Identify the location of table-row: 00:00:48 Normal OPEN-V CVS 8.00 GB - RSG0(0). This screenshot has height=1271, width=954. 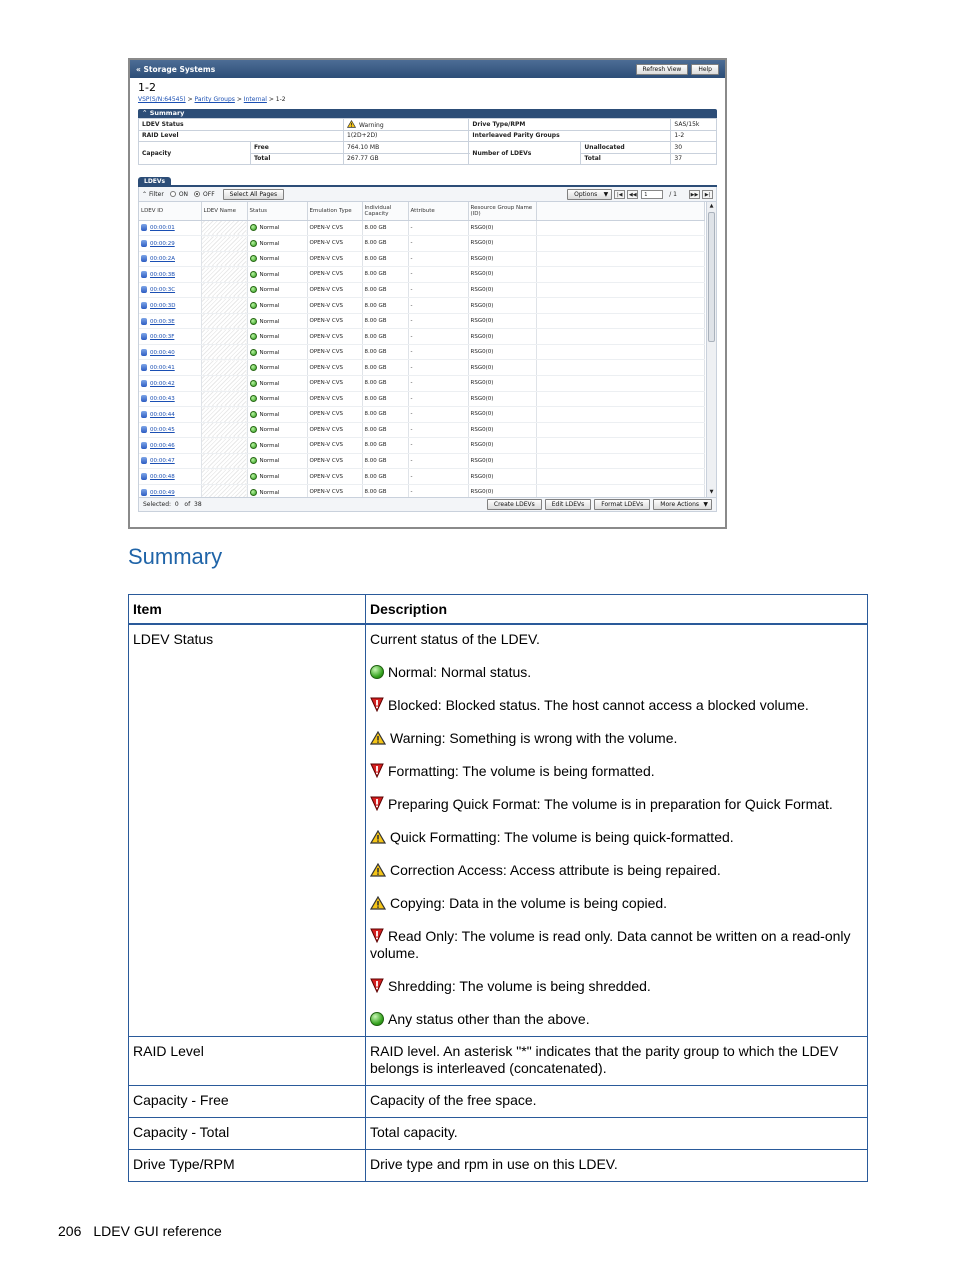
(422, 476).